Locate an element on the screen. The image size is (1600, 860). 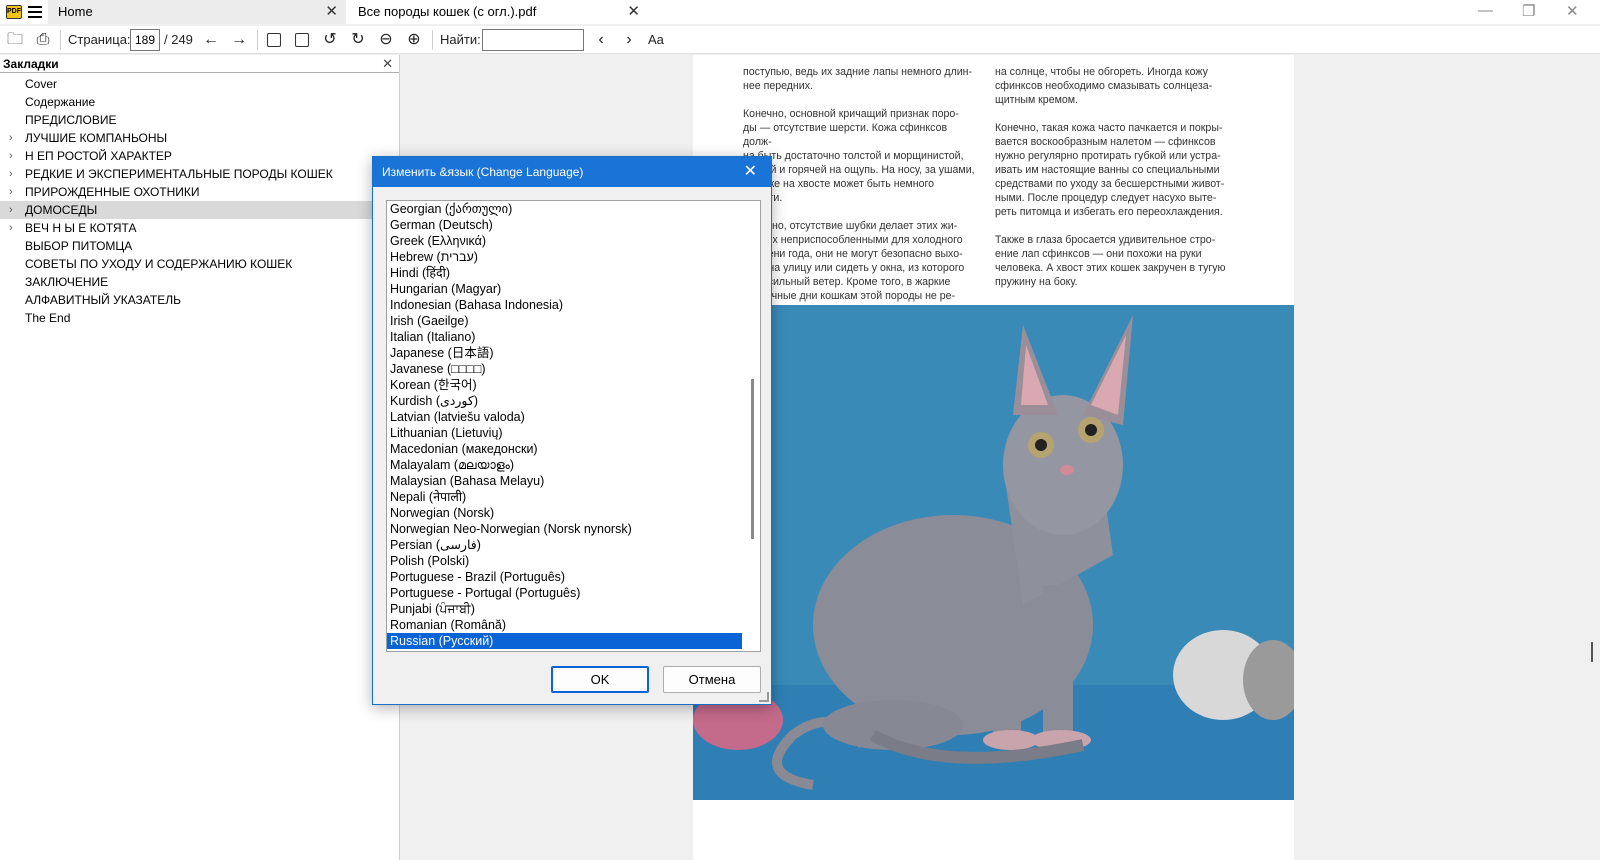
language-option: German (Deutsch) is located at coordinates (564, 225).